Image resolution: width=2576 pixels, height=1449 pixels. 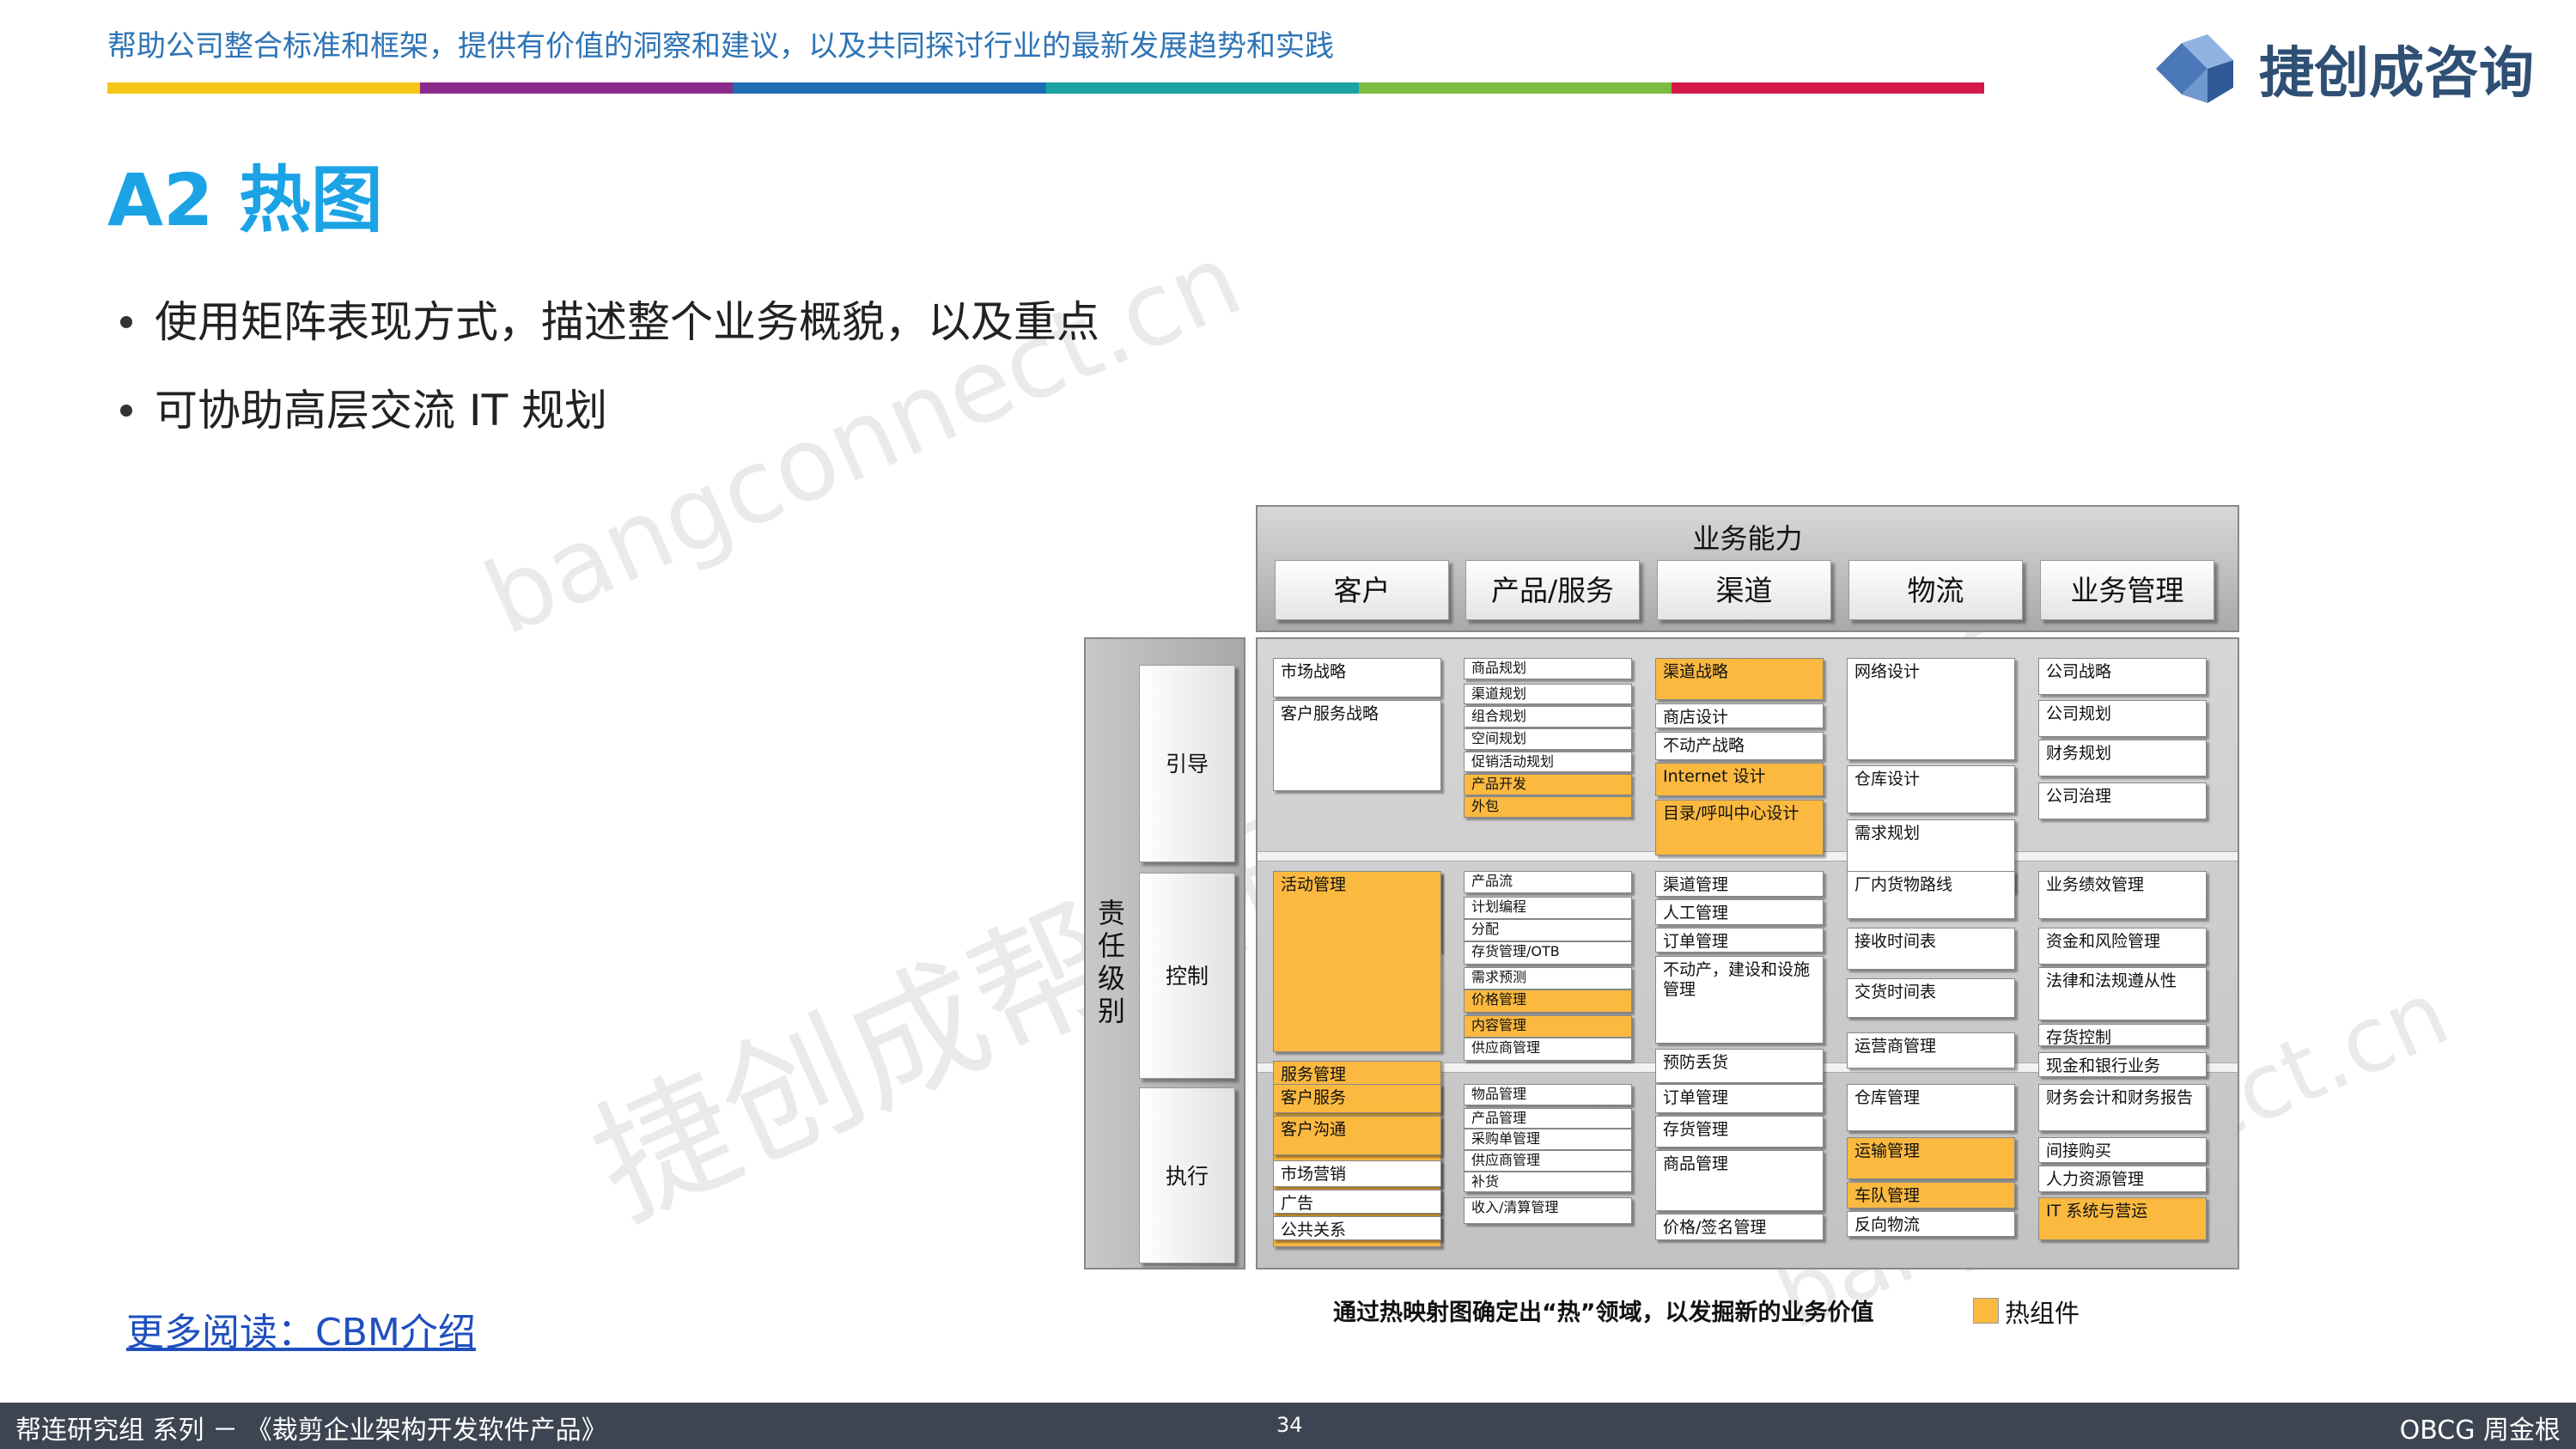 What do you see at coordinates (1744, 590) in the screenshot?
I see `capability-channel: 渠道` at bounding box center [1744, 590].